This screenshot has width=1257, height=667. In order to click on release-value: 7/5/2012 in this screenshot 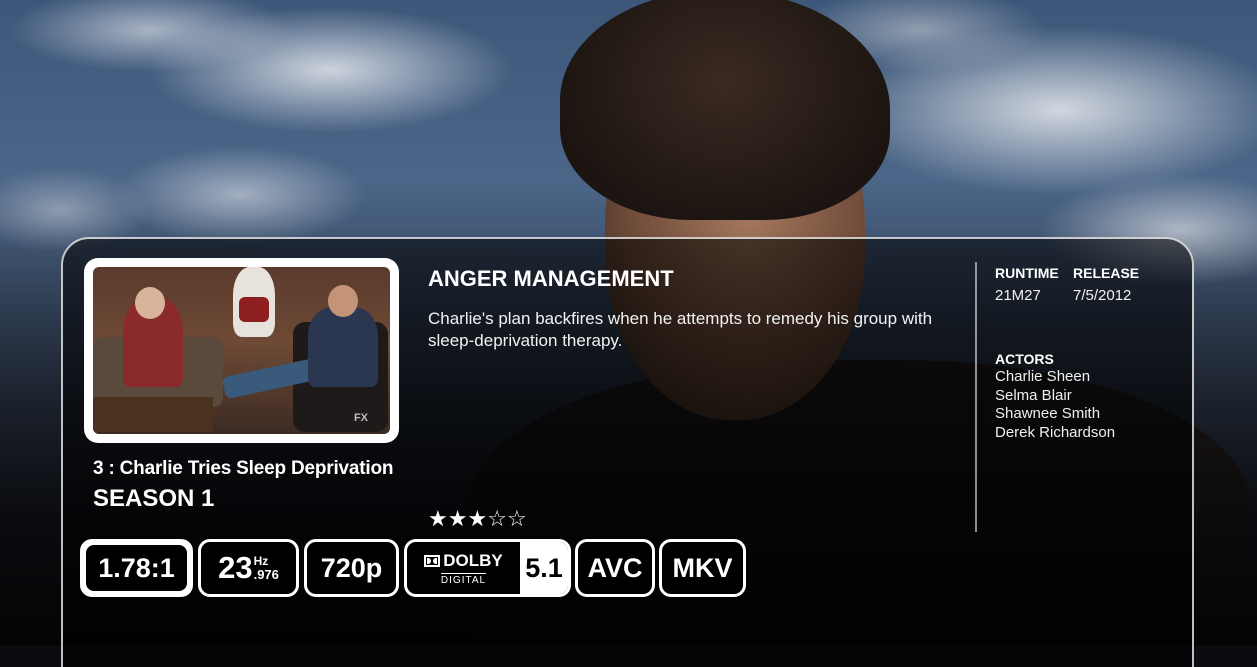, I will do `click(1102, 295)`.